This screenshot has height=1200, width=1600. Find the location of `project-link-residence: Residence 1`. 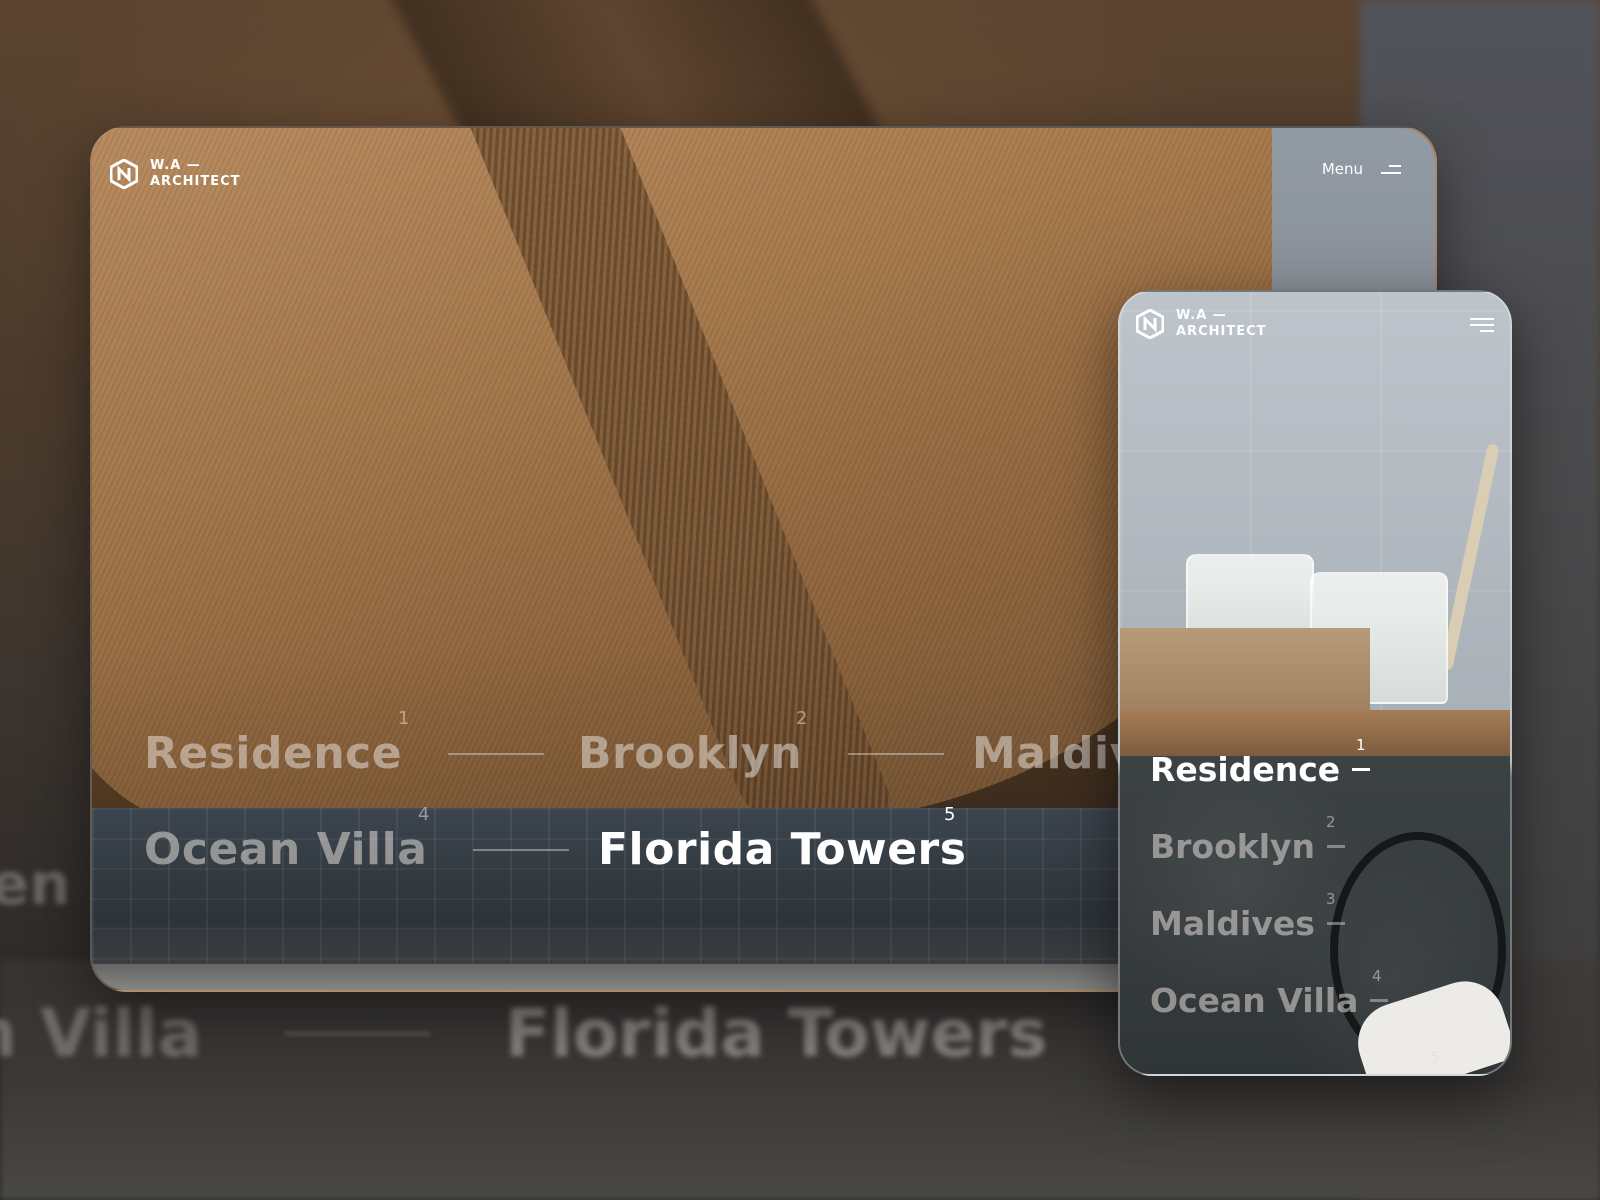

project-link-residence: Residence 1 is located at coordinates (344, 743).